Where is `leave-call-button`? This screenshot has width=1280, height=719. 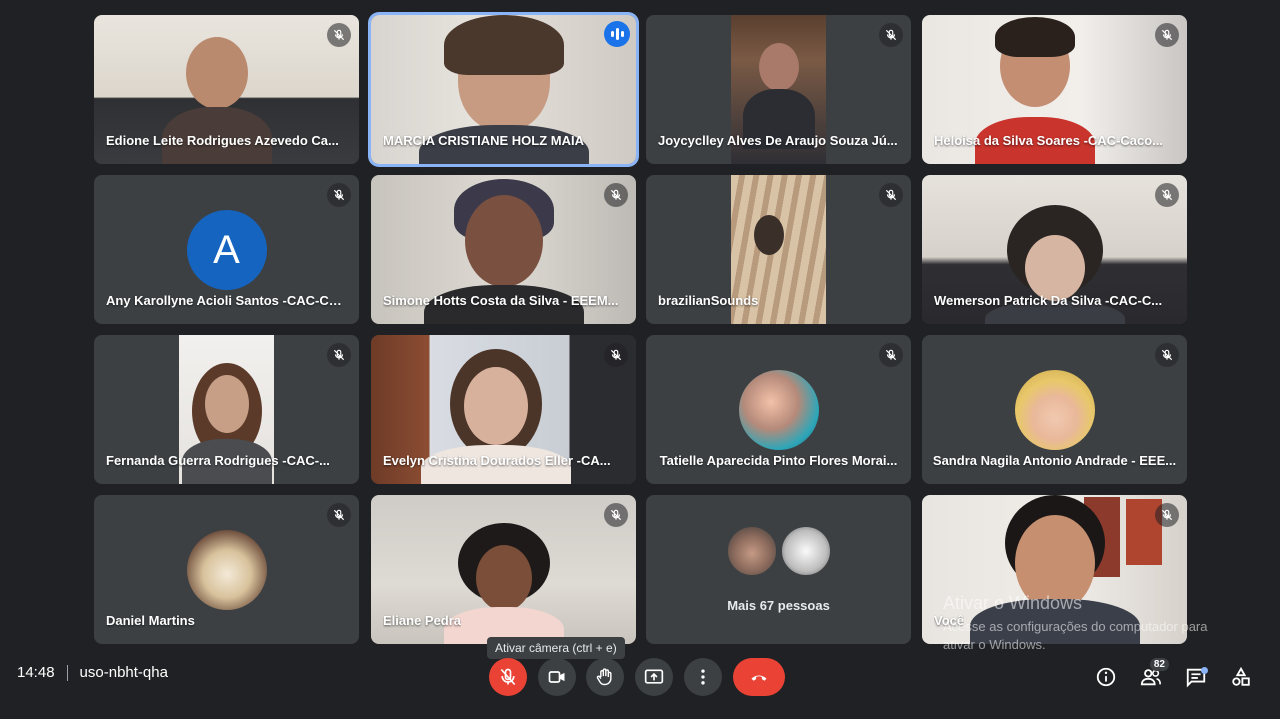 leave-call-button is located at coordinates (759, 677).